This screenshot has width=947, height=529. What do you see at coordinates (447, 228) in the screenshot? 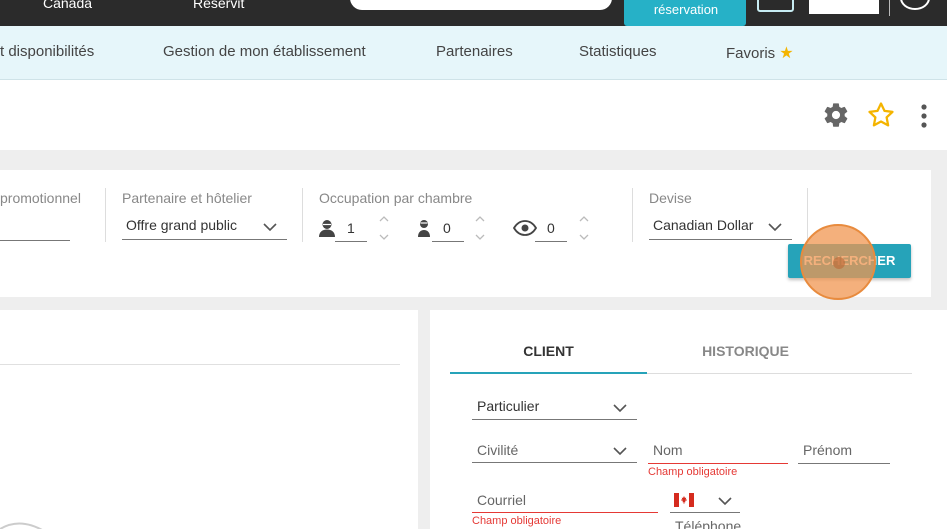
I see `children-count: 0` at bounding box center [447, 228].